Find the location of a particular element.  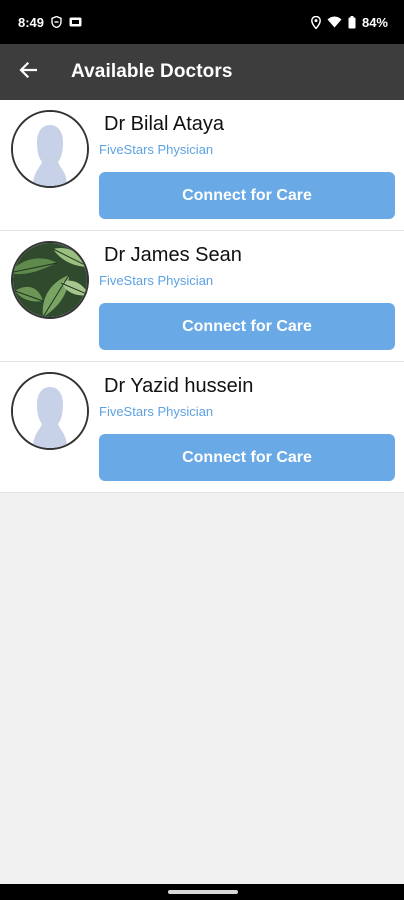

status-bar: 8:49 84% is located at coordinates (202, 22).